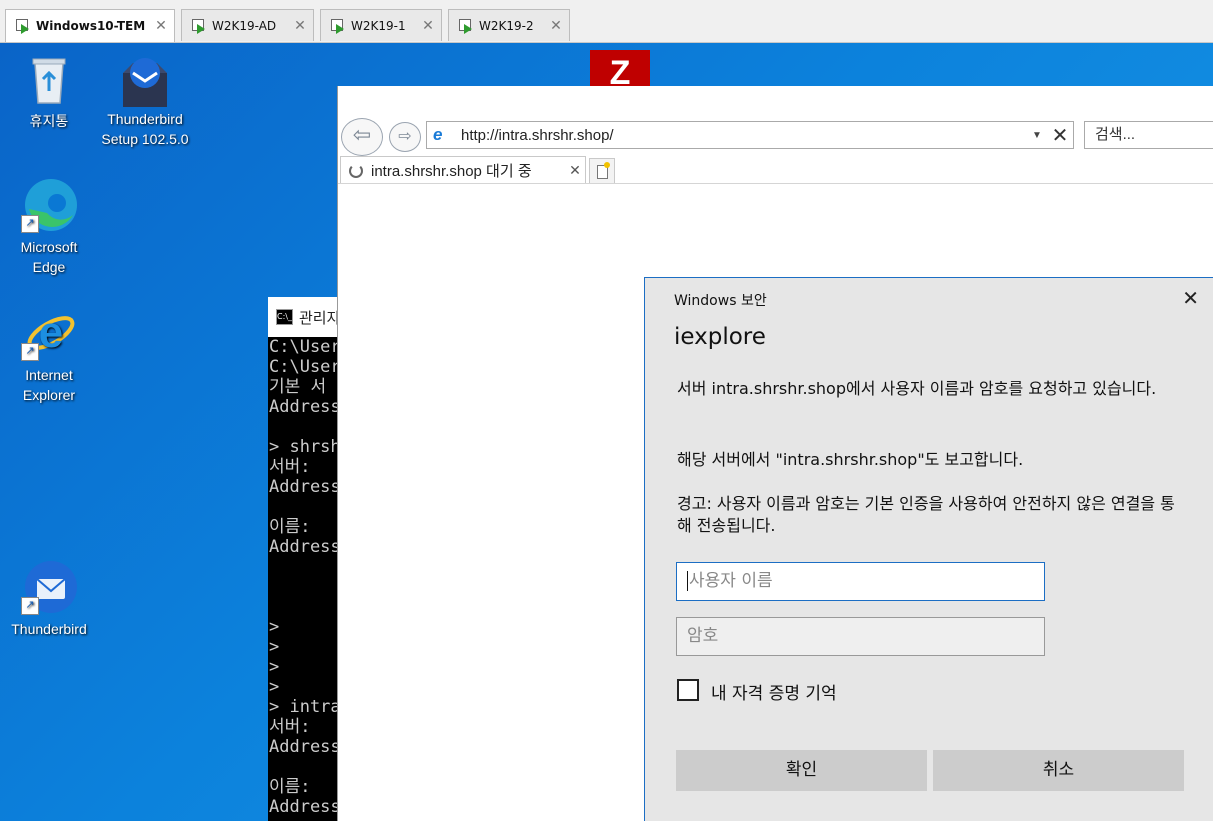 The image size is (1213, 821). I want to click on forward-button: ⇨, so click(405, 137).